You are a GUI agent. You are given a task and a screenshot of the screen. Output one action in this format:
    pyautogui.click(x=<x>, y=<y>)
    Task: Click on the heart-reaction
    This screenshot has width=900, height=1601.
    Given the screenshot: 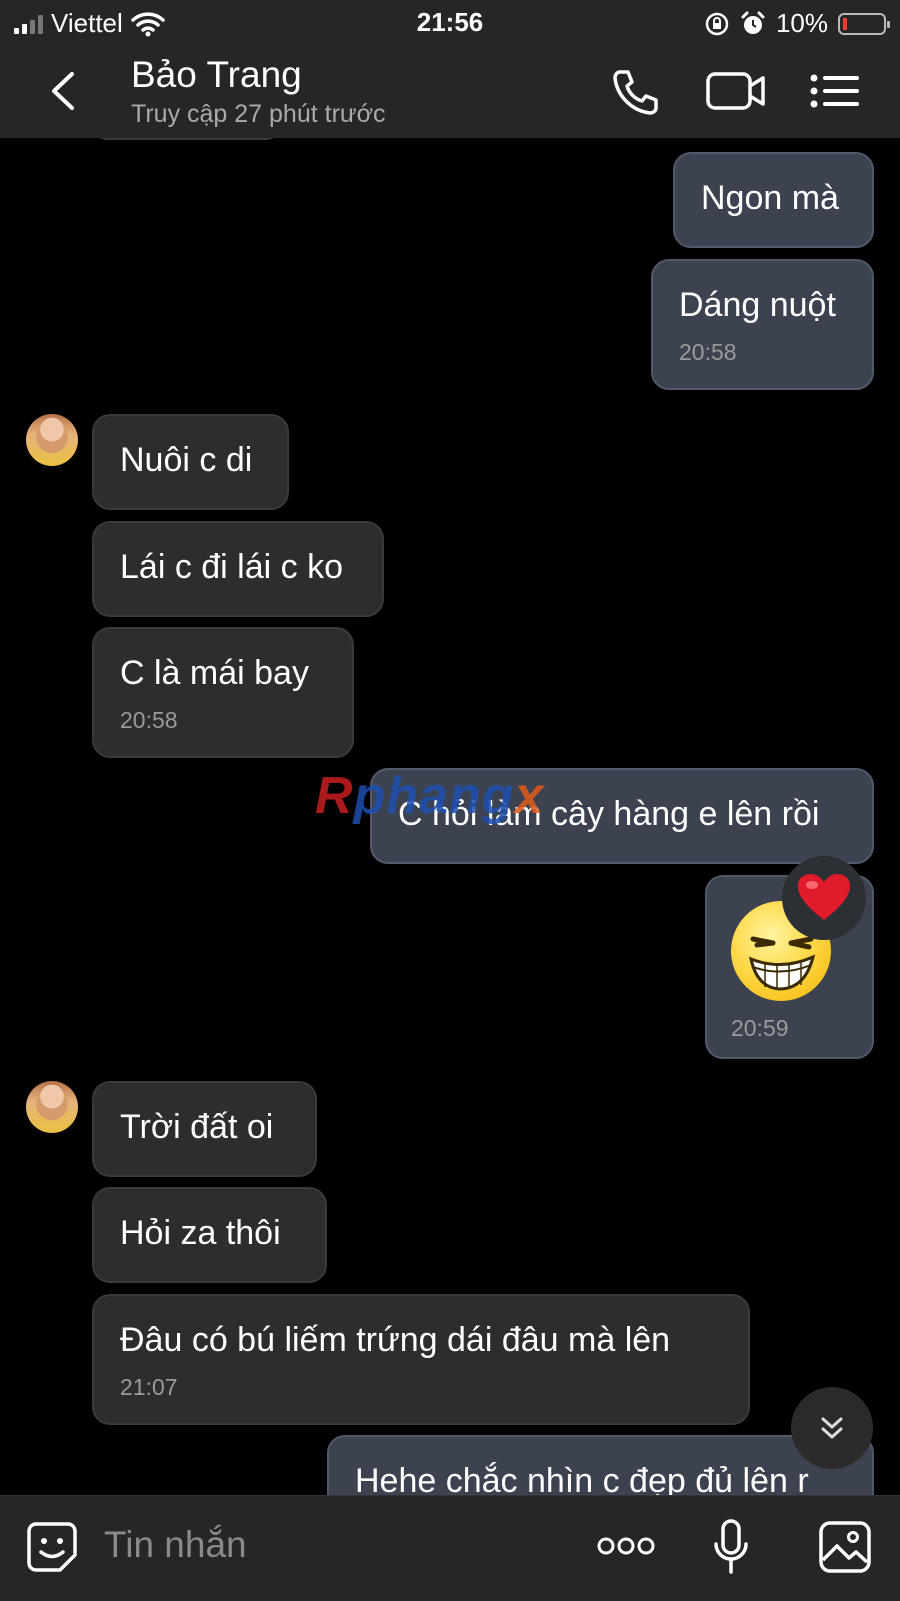 What is the action you would take?
    pyautogui.click(x=824, y=898)
    